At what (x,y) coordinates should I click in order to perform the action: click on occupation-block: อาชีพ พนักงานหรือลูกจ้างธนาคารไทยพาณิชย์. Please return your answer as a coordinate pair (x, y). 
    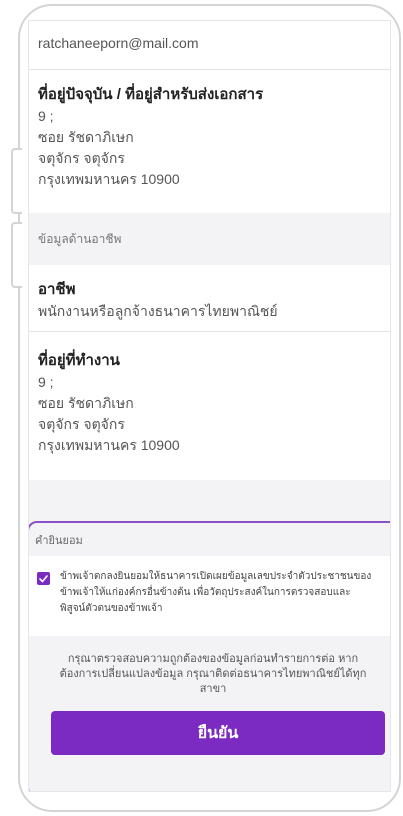
    Looking at the image, I should click on (209, 298).